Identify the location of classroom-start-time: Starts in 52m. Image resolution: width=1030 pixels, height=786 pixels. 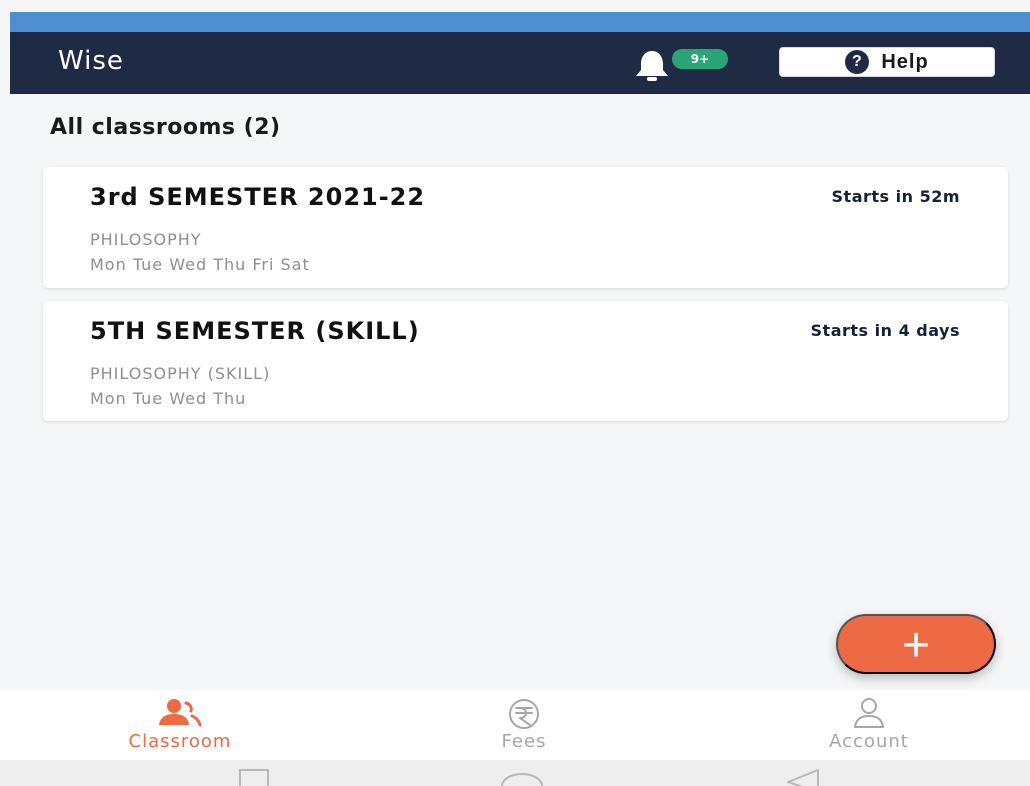
(895, 196).